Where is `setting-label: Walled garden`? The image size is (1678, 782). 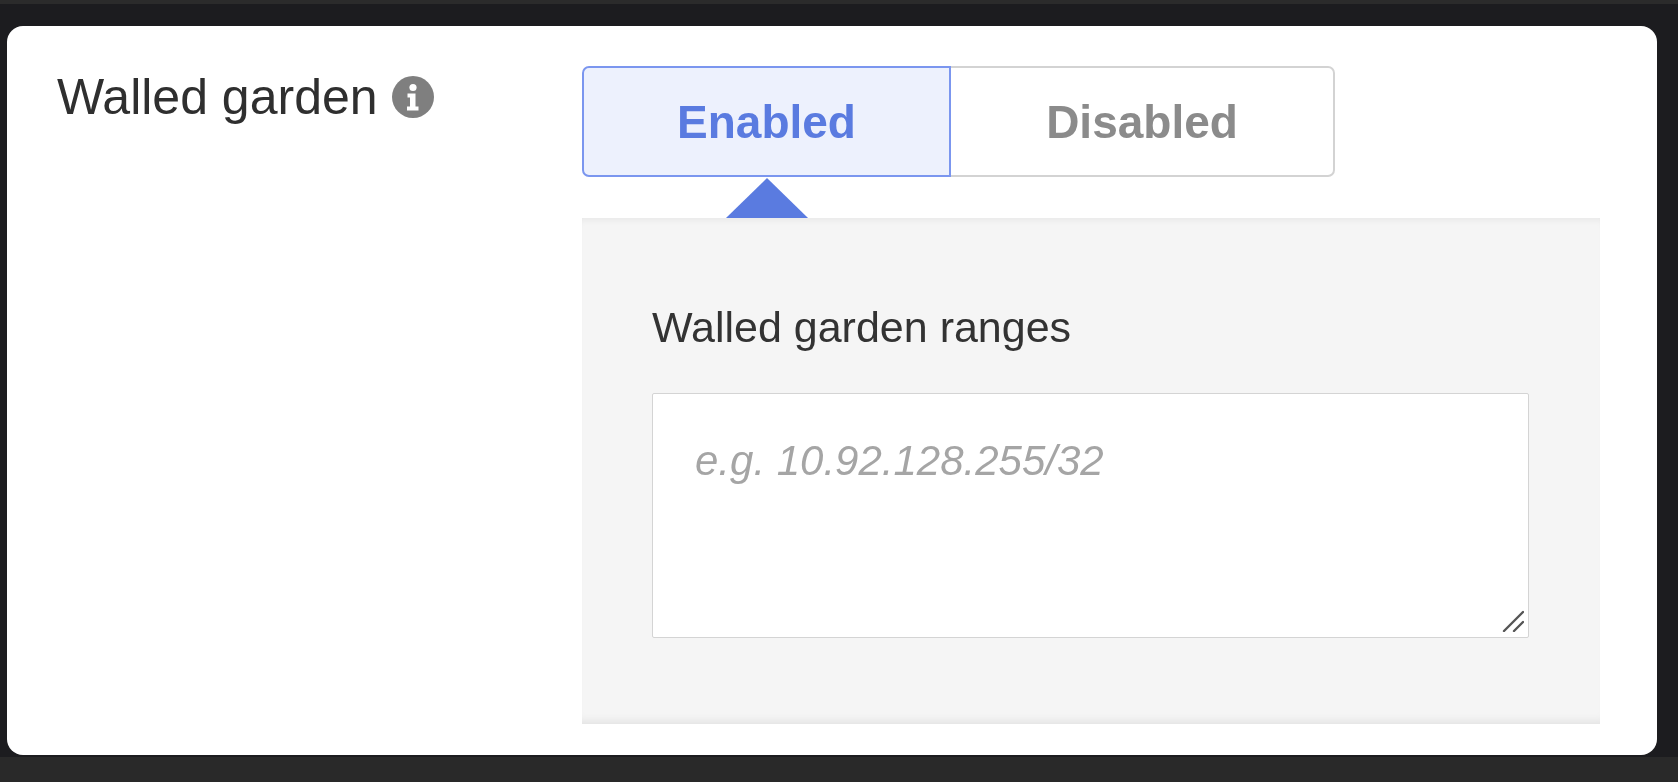 setting-label: Walled garden is located at coordinates (217, 97).